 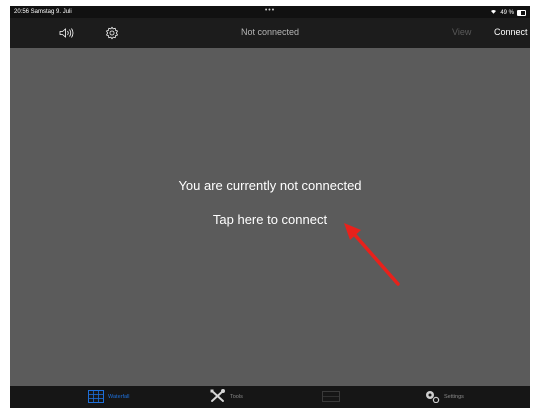 What do you see at coordinates (119, 397) in the screenshot?
I see `tab-waterfall-label: Waterfall` at bounding box center [119, 397].